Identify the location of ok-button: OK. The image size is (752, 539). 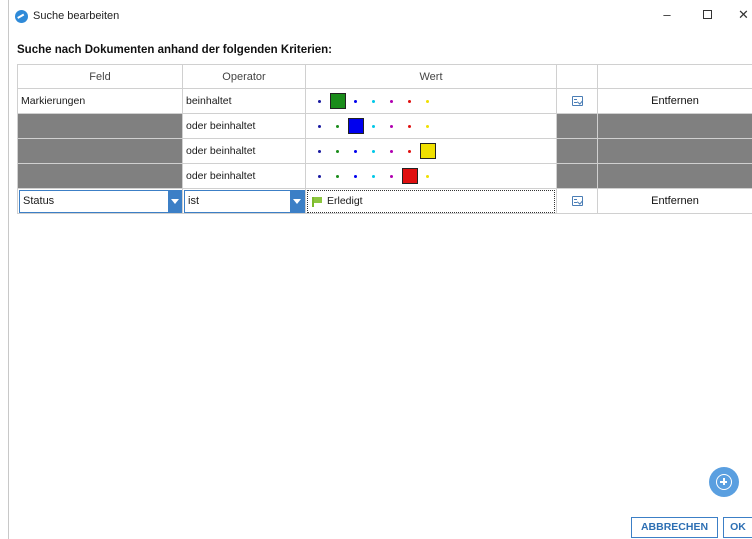
(737, 527).